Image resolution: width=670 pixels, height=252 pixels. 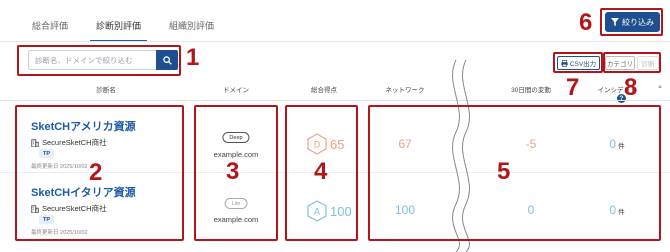 I want to click on tab-per-diagnosis-evaluation: 診断別評価, so click(x=118, y=26).